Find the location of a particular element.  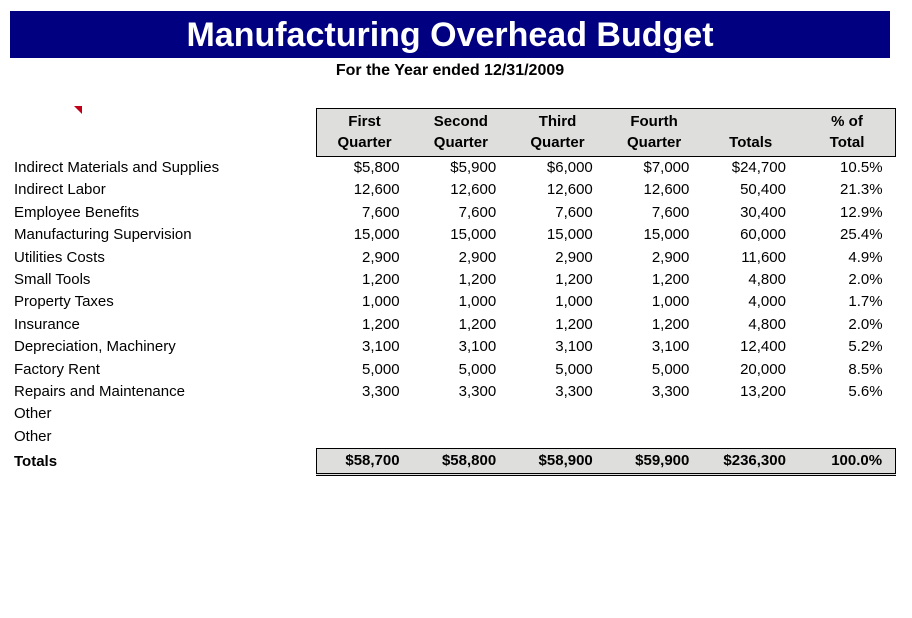

cell-fourth-quarter: 1,000 is located at coordinates (670, 302).